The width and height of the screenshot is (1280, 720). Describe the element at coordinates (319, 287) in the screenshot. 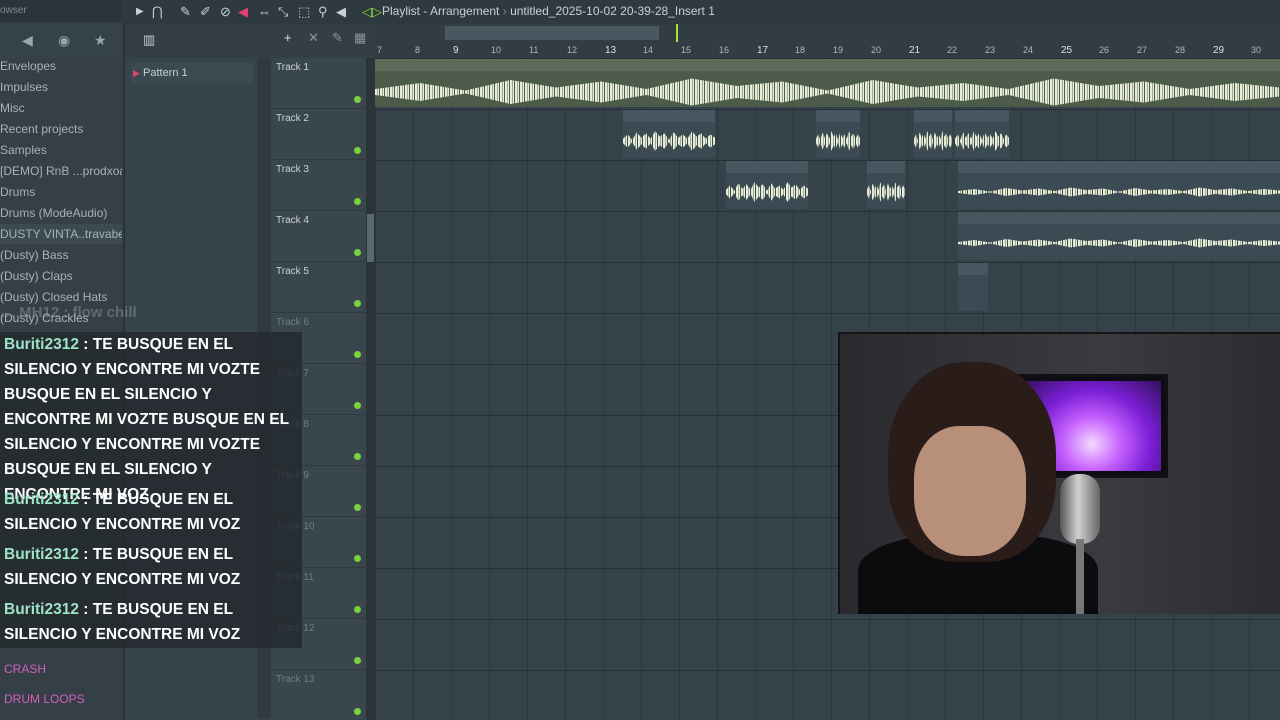

I see `track-header: Track 5` at that location.